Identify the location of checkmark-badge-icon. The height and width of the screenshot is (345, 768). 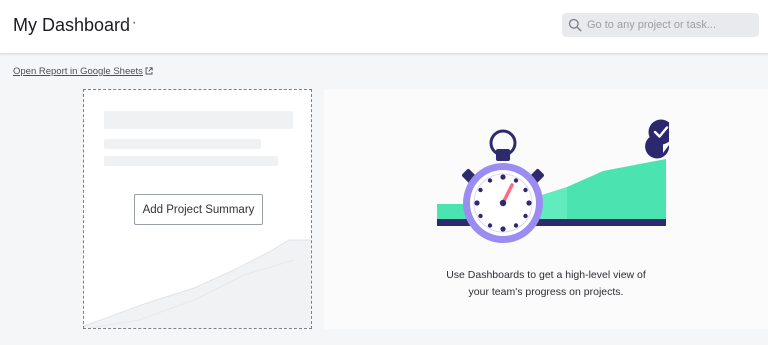
(657, 139).